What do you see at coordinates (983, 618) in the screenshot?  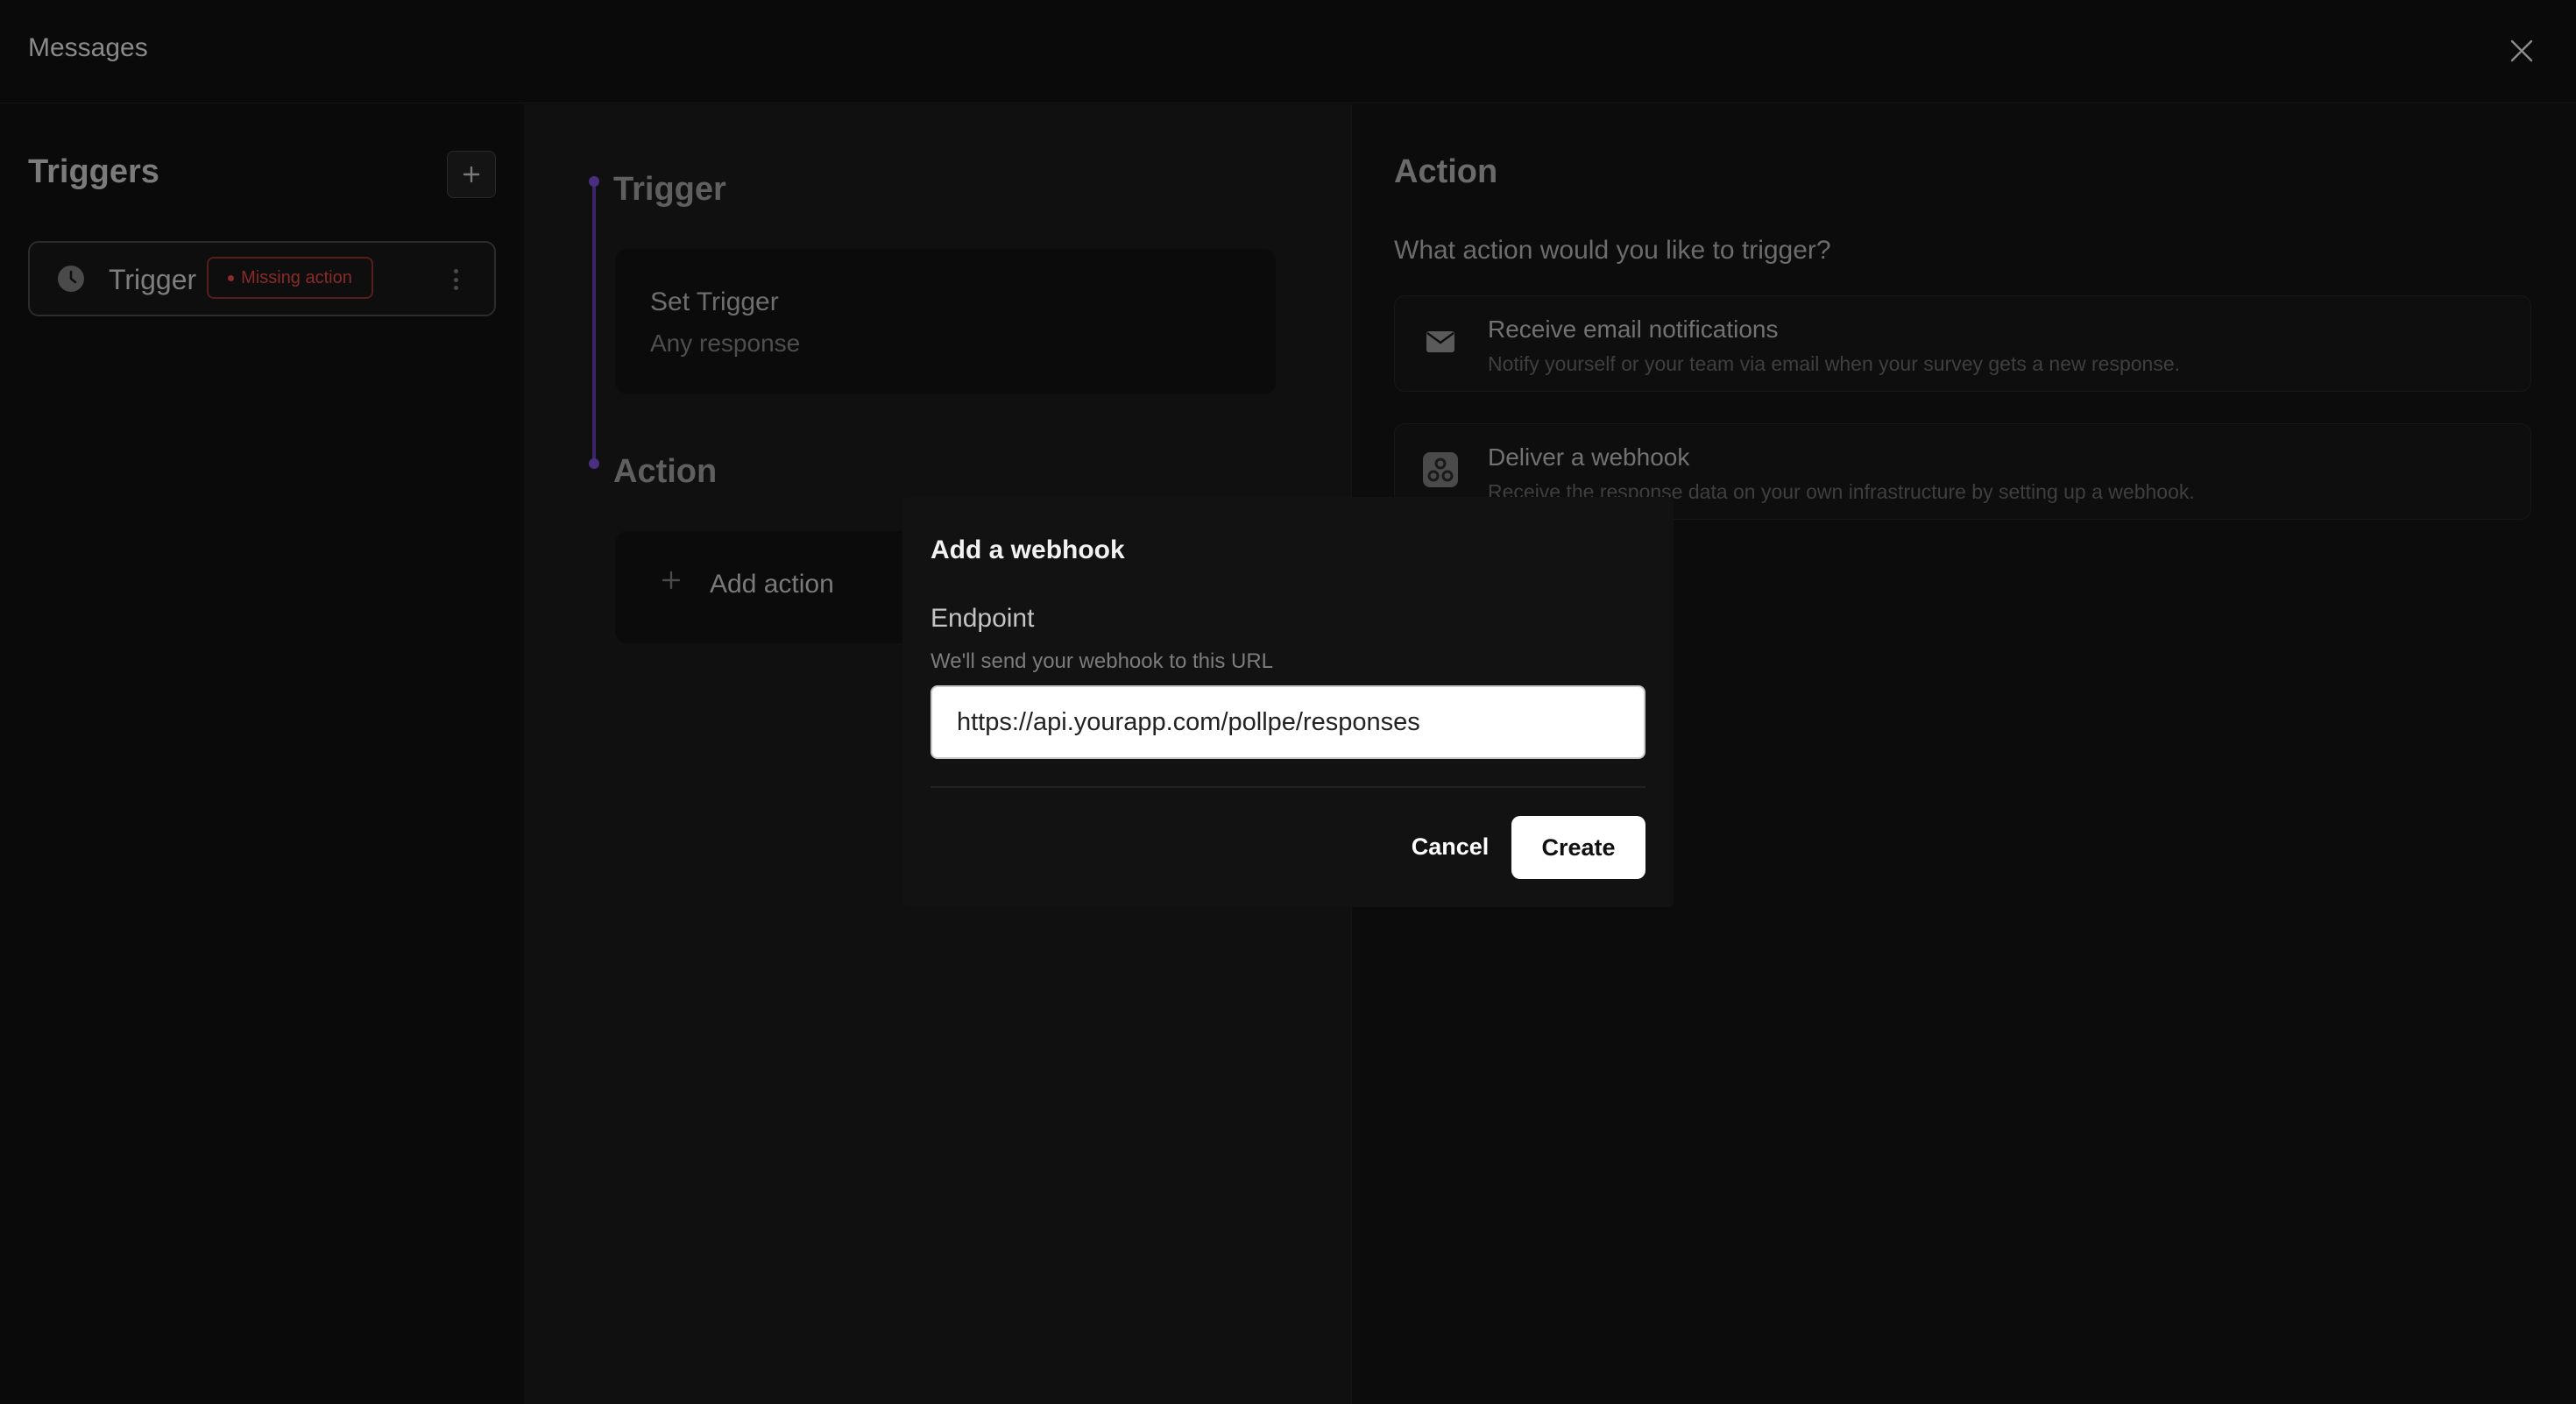 I see `endpoint-label: Endpoint` at bounding box center [983, 618].